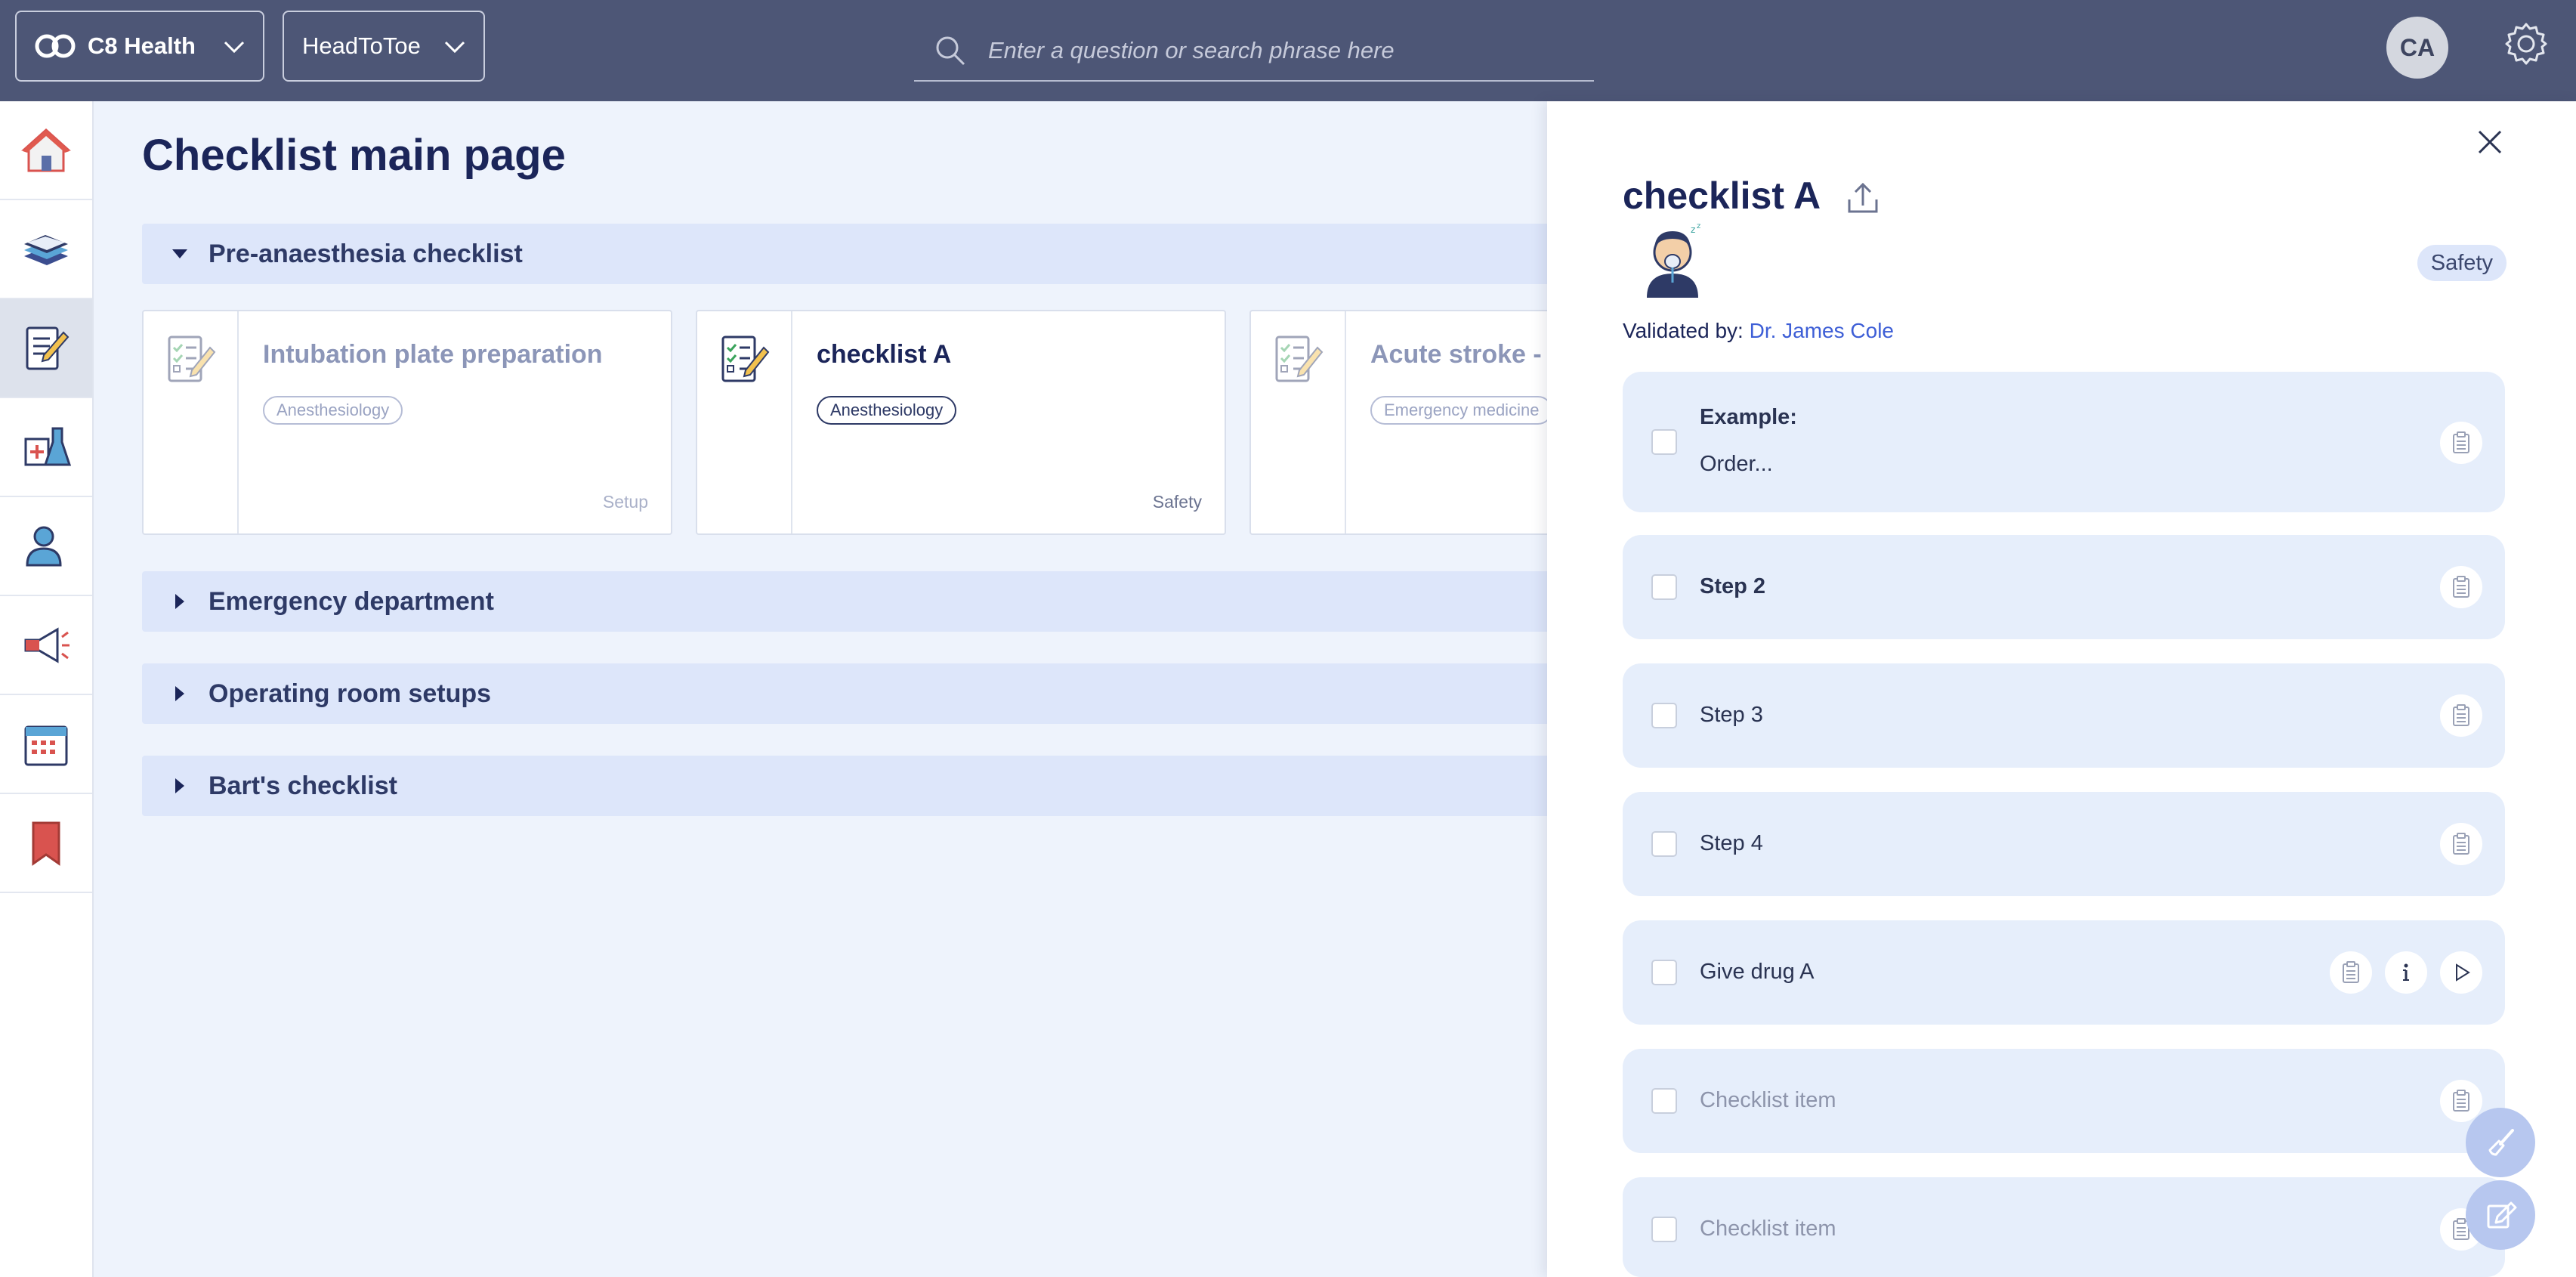  I want to click on search-bar, so click(1254, 52).